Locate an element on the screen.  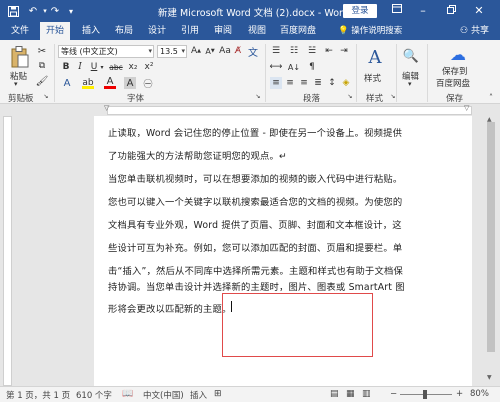
font-color-icon: A is located at coordinates (110, 82).